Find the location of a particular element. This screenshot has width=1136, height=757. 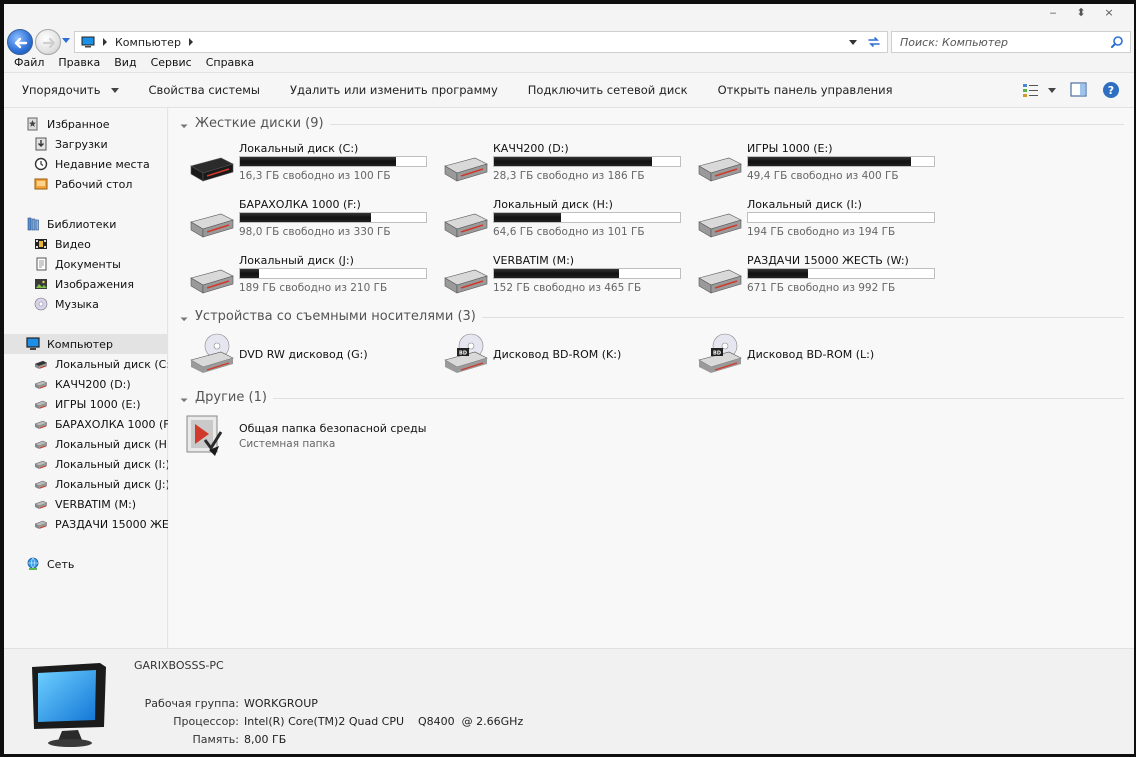

sidebar-network-label: Сеть is located at coordinates (61, 564).